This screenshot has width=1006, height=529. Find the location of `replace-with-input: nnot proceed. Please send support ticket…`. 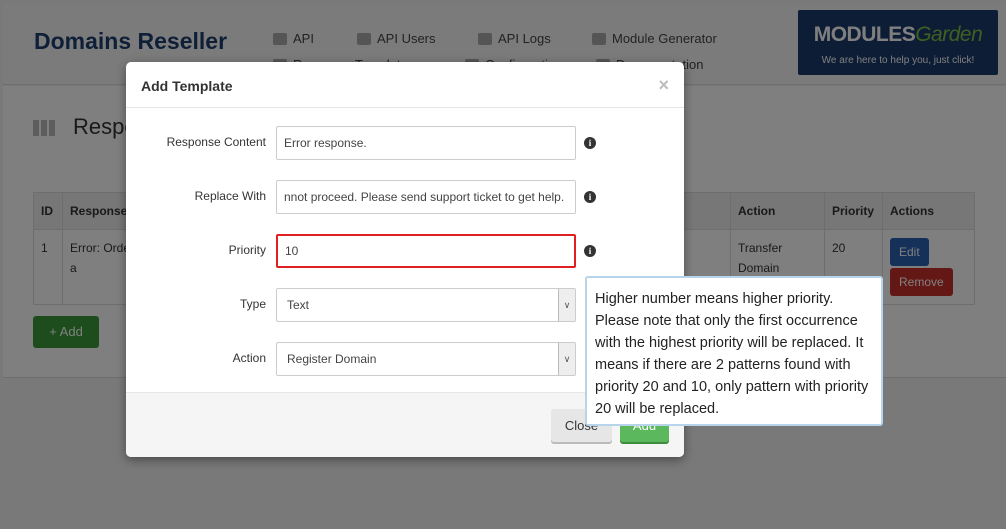

replace-with-input: nnot proceed. Please send support ticket… is located at coordinates (426, 197).